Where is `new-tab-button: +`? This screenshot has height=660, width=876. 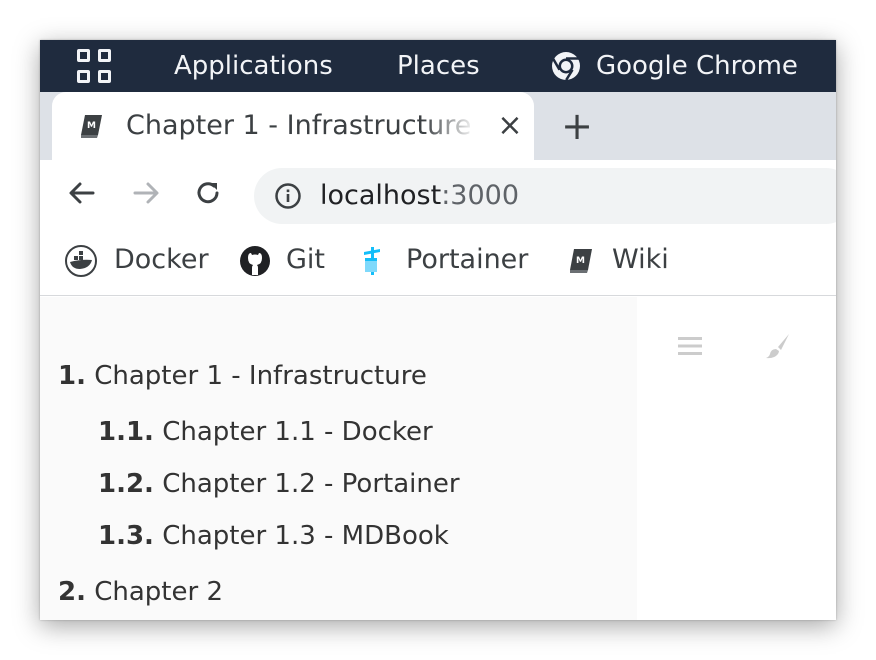 new-tab-button: + is located at coordinates (577, 127).